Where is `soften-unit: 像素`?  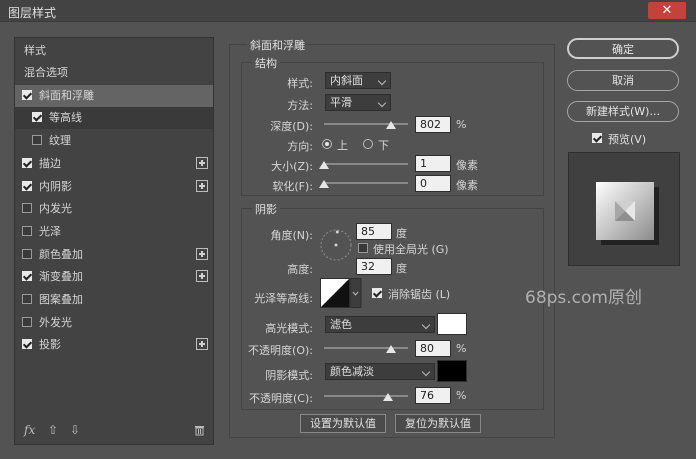
soften-unit: 像素 is located at coordinates (467, 185).